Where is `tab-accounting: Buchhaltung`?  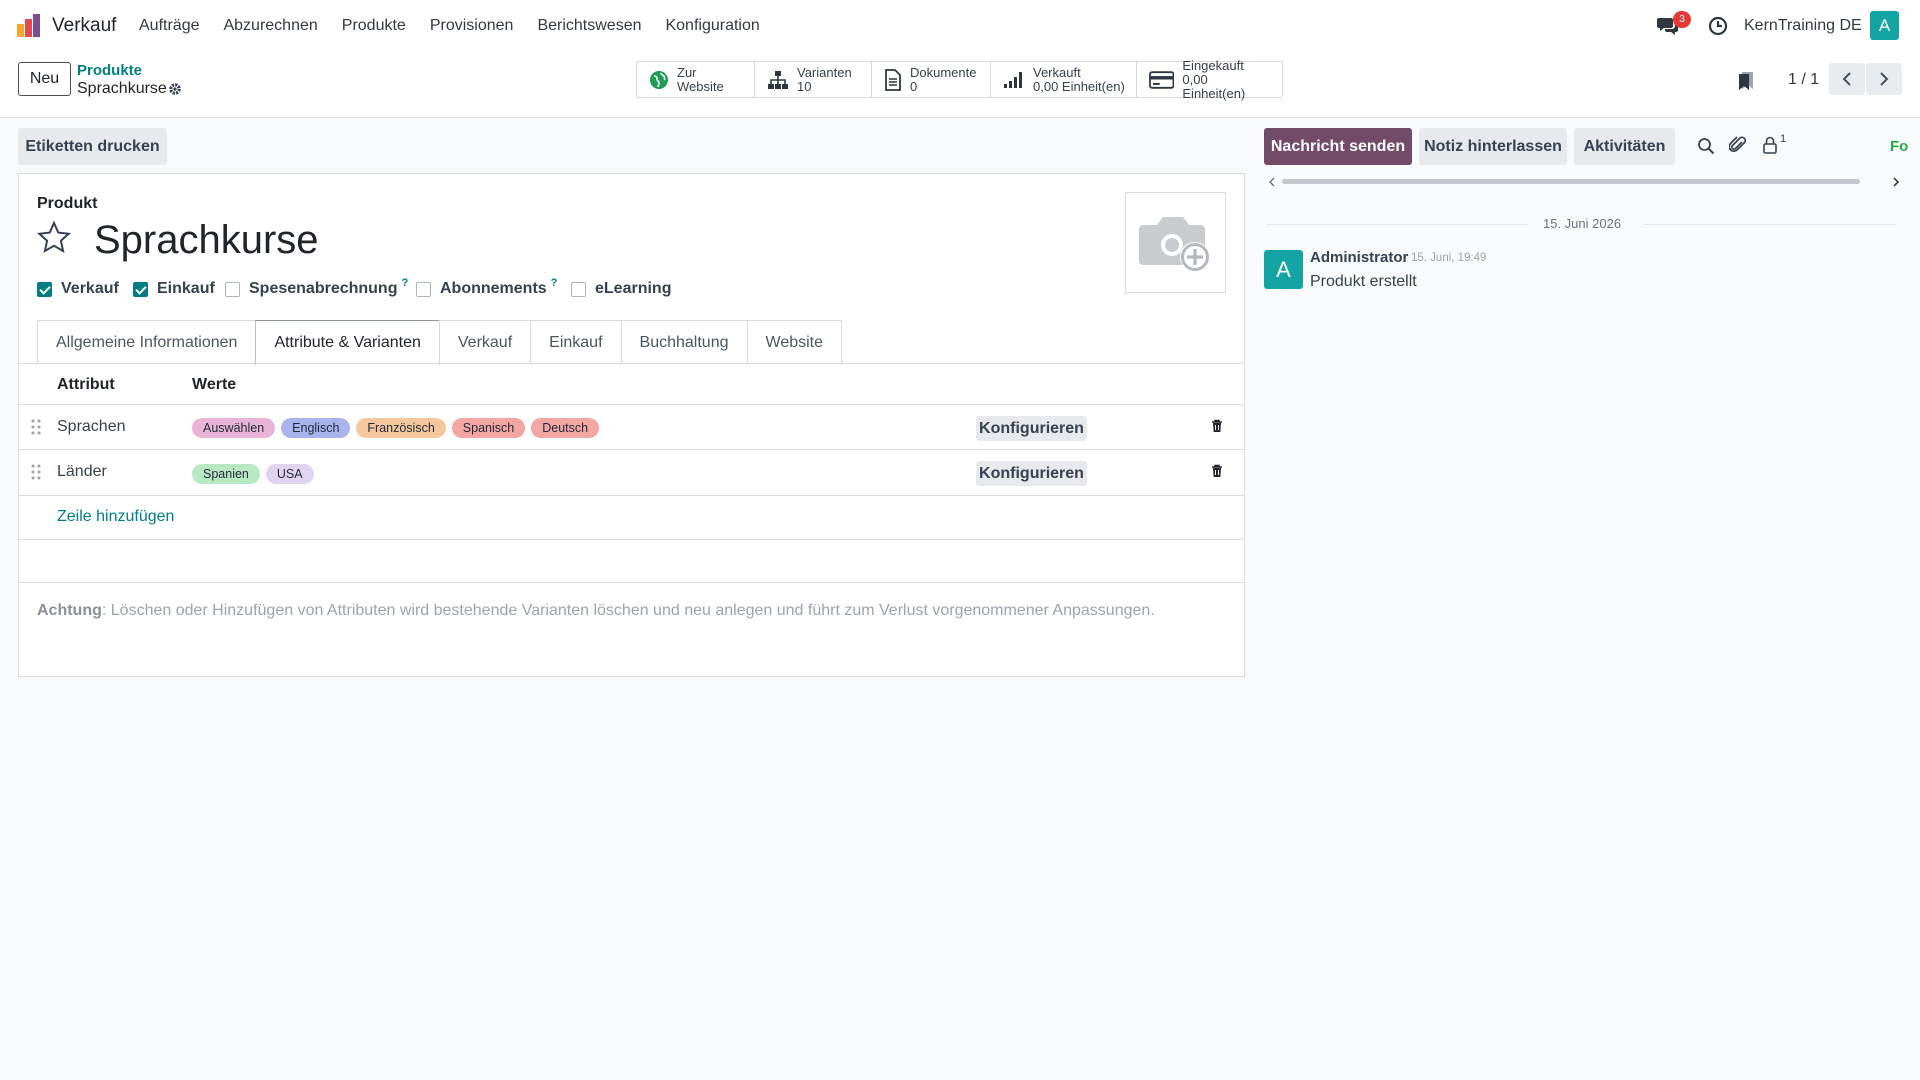
tab-accounting: Buchhaltung is located at coordinates (684, 342).